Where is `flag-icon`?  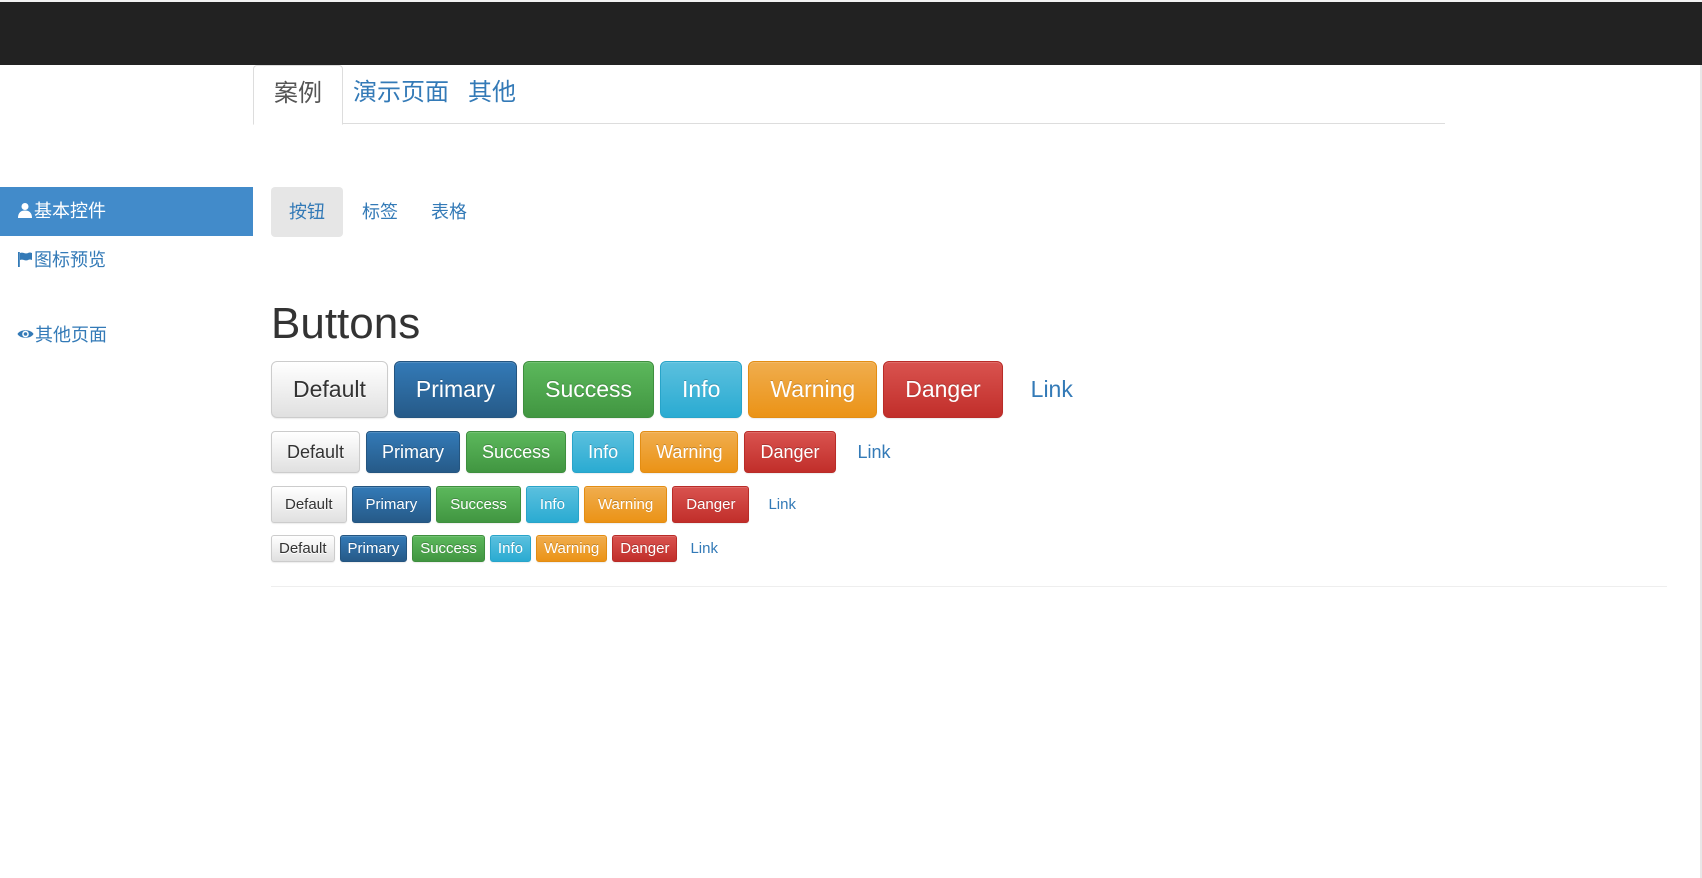 flag-icon is located at coordinates (25, 260).